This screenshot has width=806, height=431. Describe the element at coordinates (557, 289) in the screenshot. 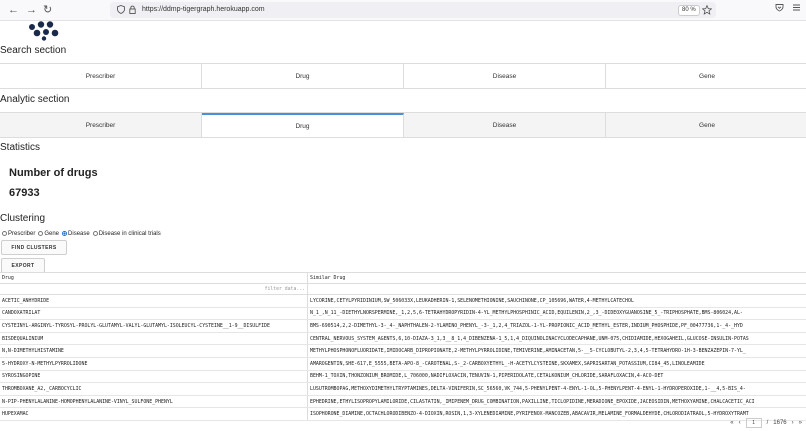

I see `filter-cell` at that location.